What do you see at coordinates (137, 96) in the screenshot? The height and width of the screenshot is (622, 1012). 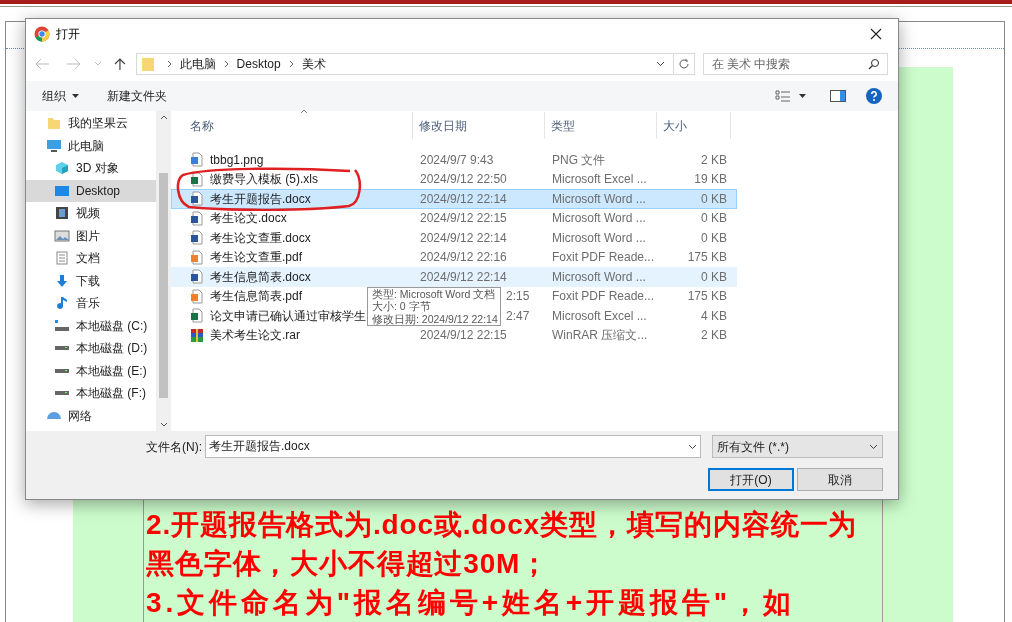 I see `new-folder-button: 新建文件夹` at bounding box center [137, 96].